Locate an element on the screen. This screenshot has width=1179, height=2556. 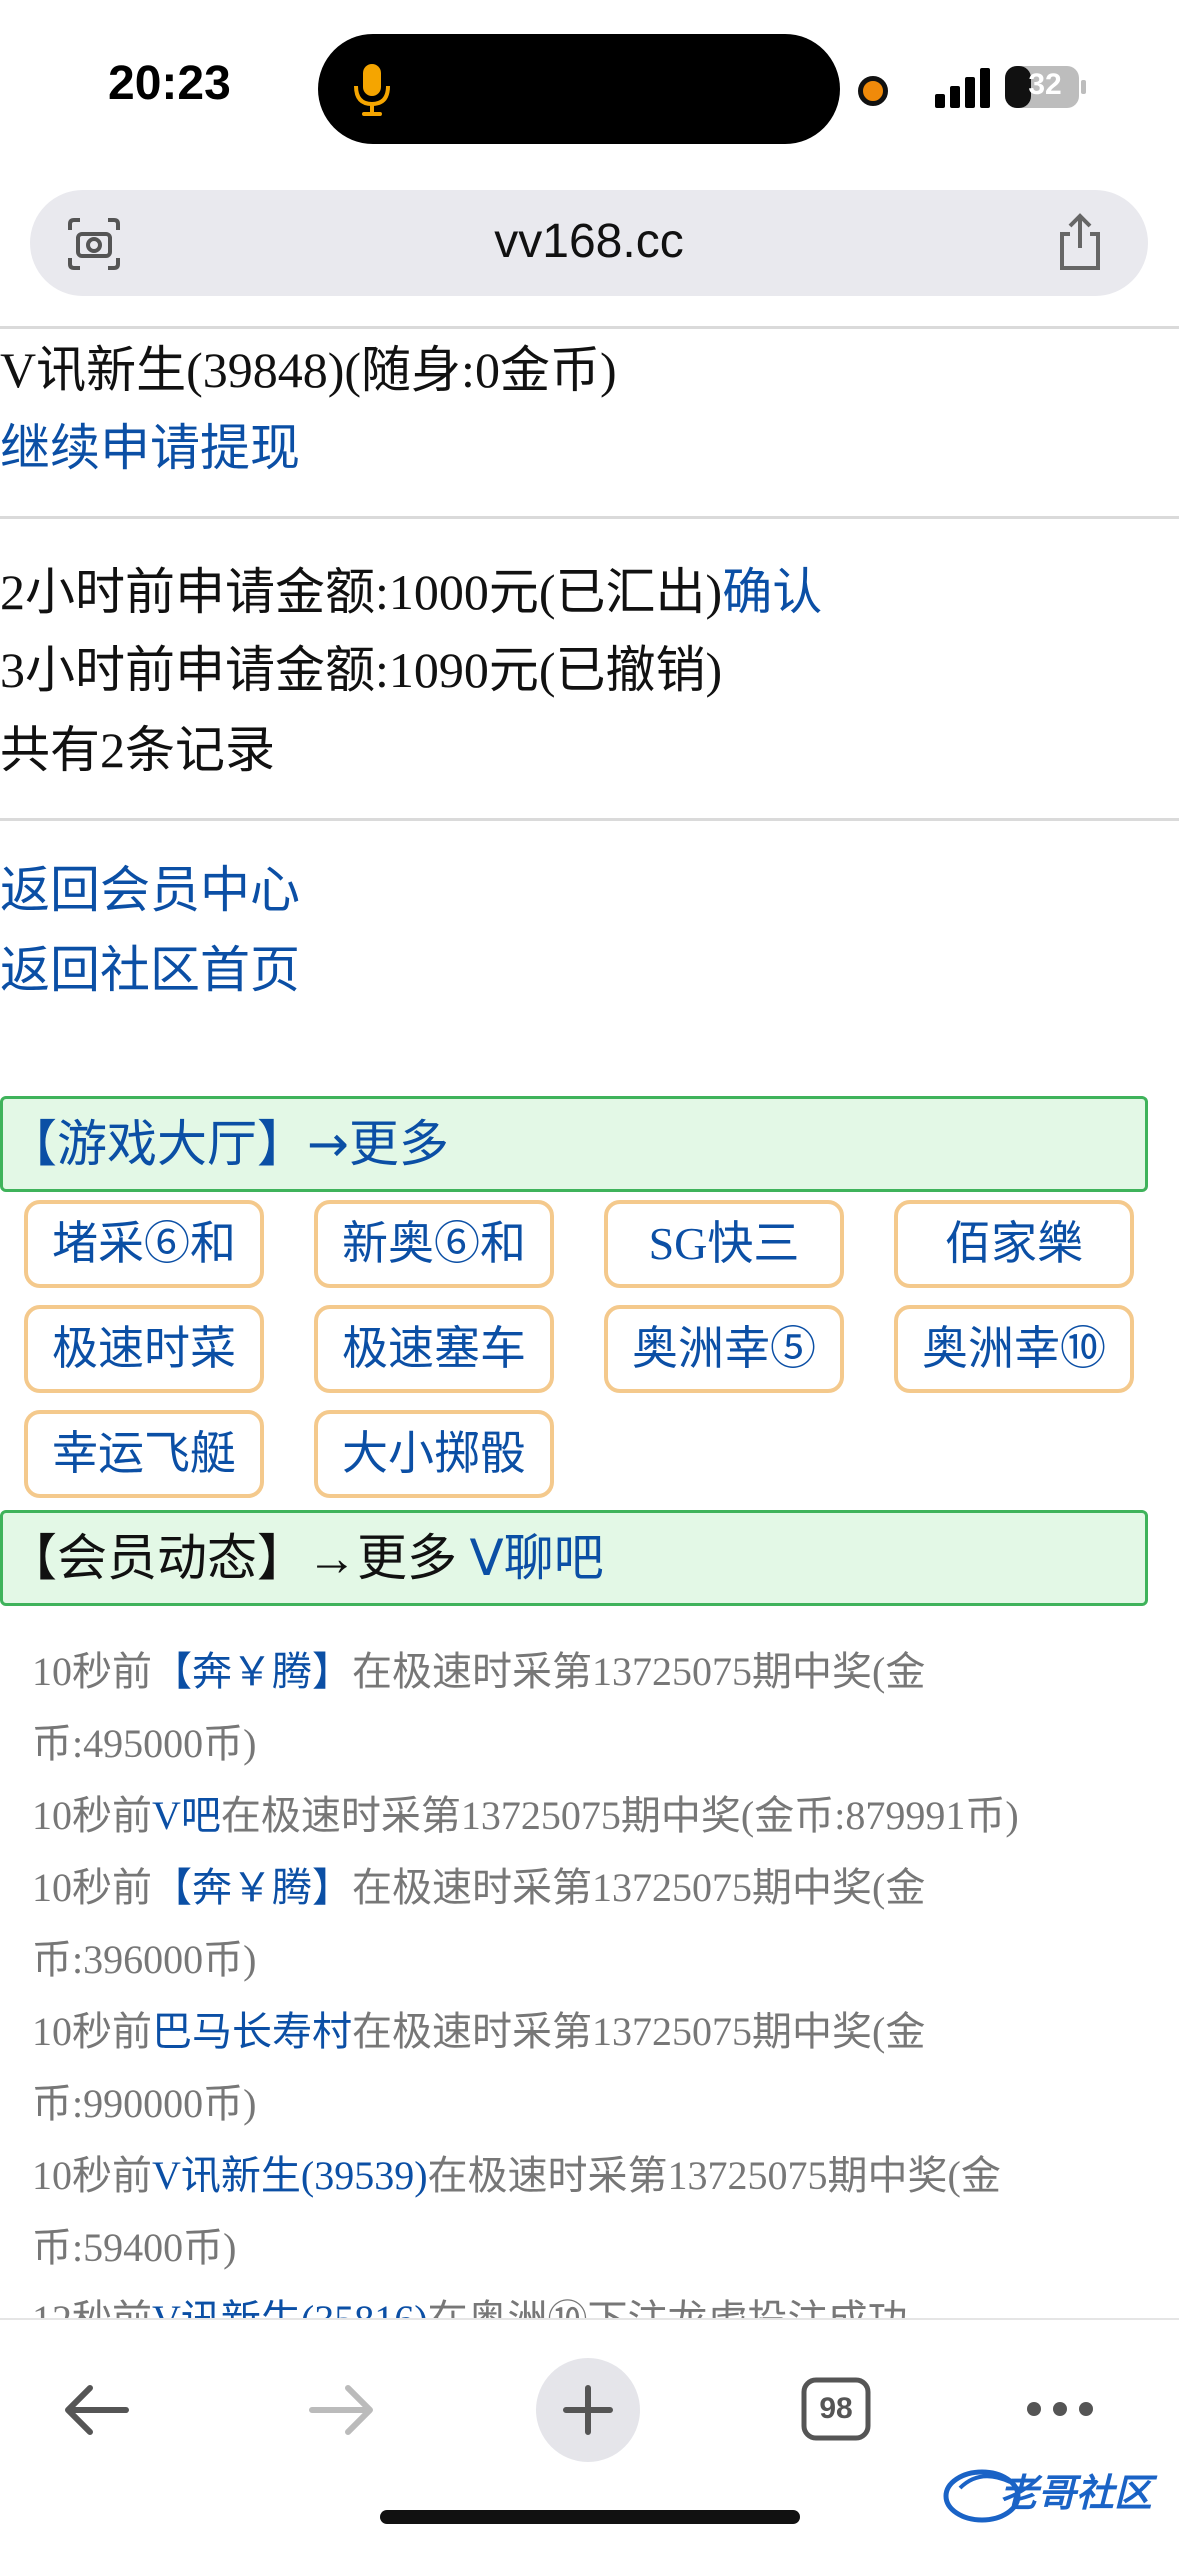
game-button: 大小掷骰 is located at coordinates (434, 1454).